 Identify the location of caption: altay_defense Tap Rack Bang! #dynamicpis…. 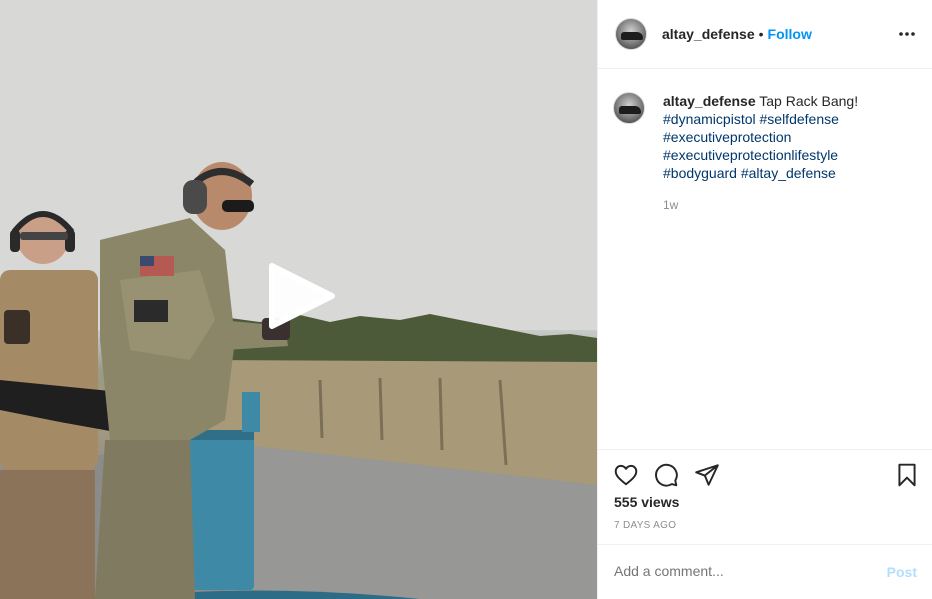
(772, 153).